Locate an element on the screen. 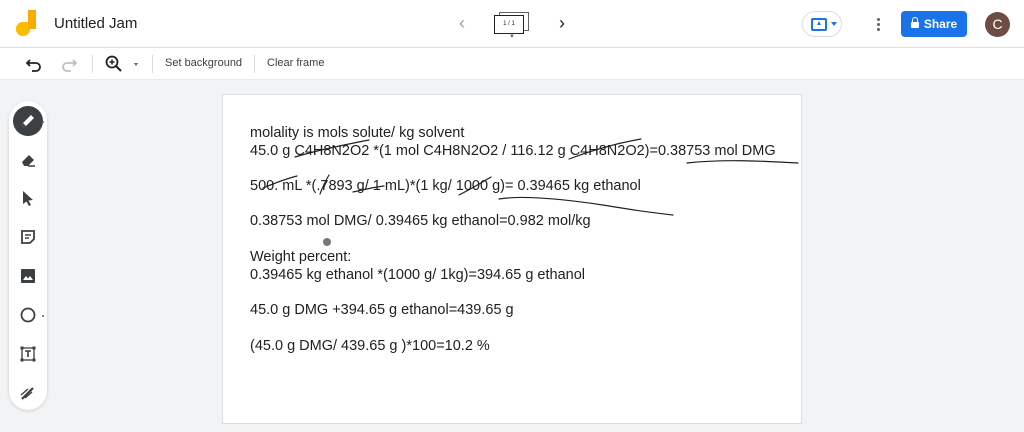 The width and height of the screenshot is (1024, 432). present-button is located at coordinates (822, 24).